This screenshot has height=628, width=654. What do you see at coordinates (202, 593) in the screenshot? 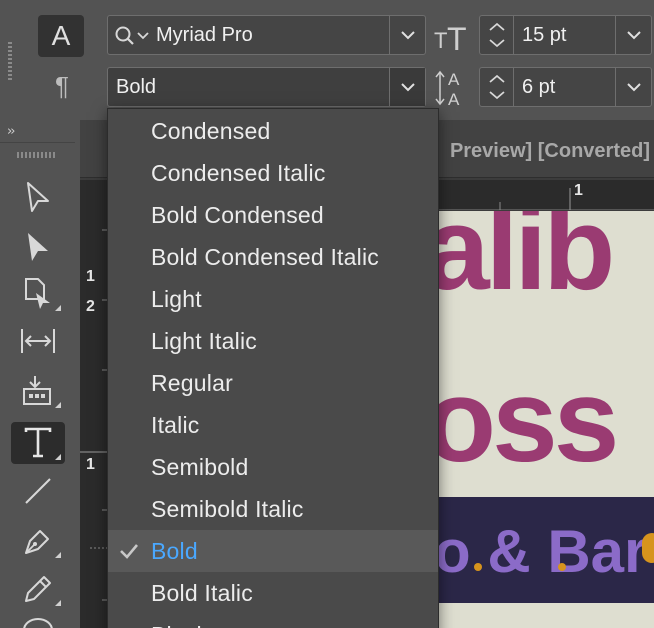
I see `menu-item-label: Bold Italic` at bounding box center [202, 593].